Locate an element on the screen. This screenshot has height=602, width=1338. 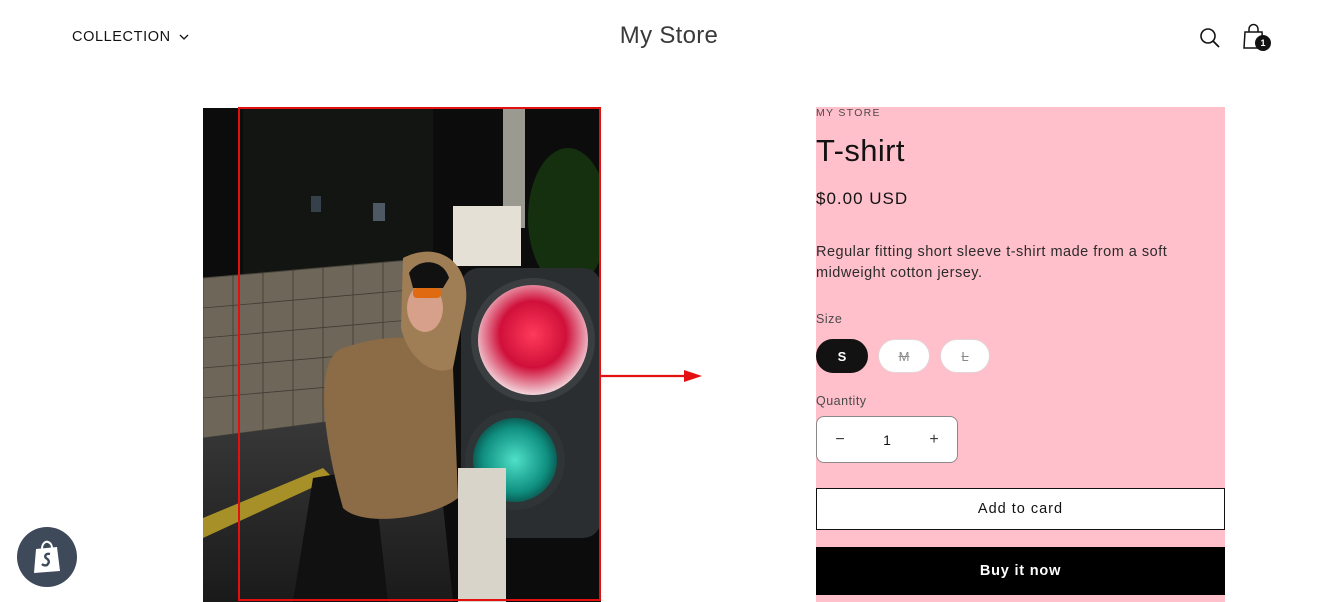
search-button is located at coordinates (1210, 38).